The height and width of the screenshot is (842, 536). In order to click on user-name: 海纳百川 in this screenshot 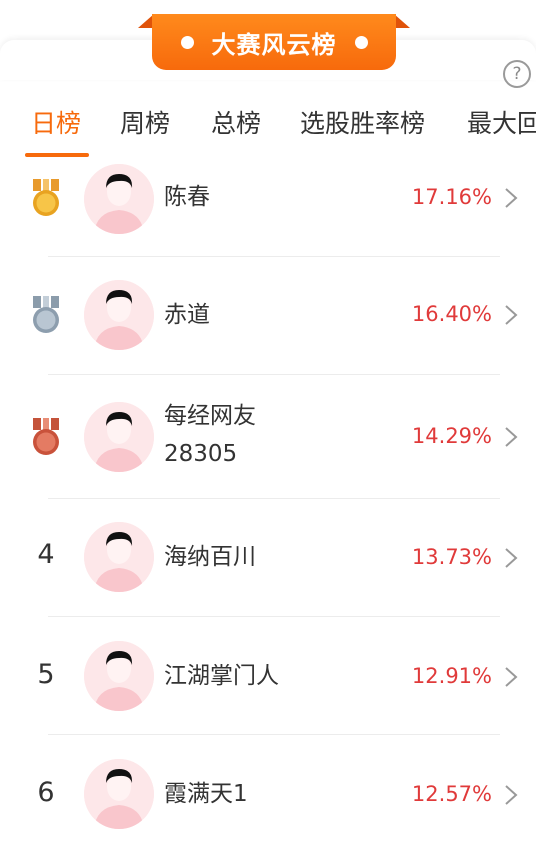, I will do `click(210, 557)`.